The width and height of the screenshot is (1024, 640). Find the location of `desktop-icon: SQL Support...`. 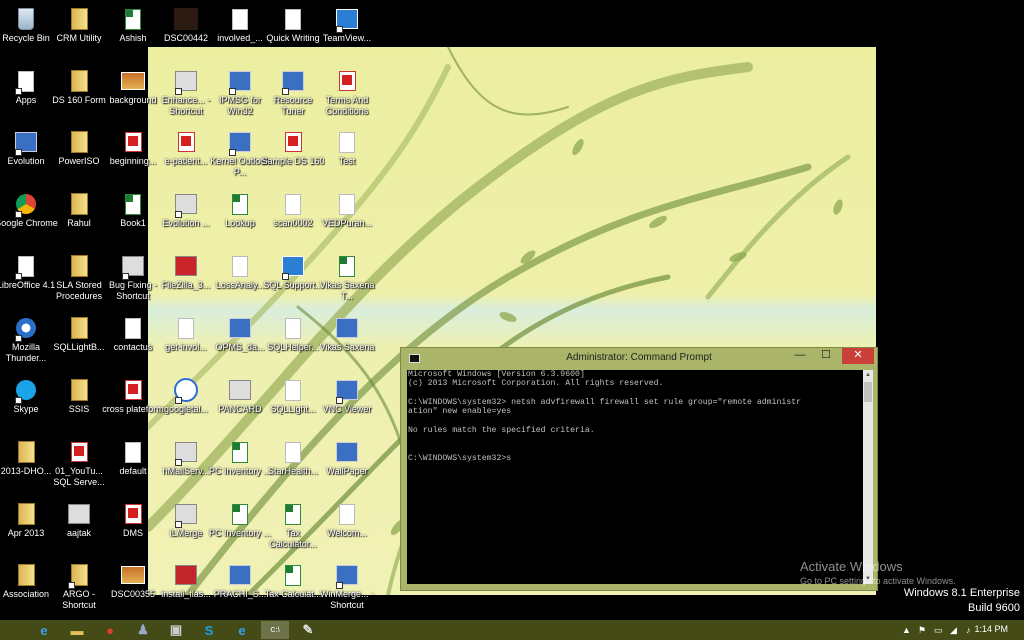

desktop-icon: SQL Support... is located at coordinates (293, 278).